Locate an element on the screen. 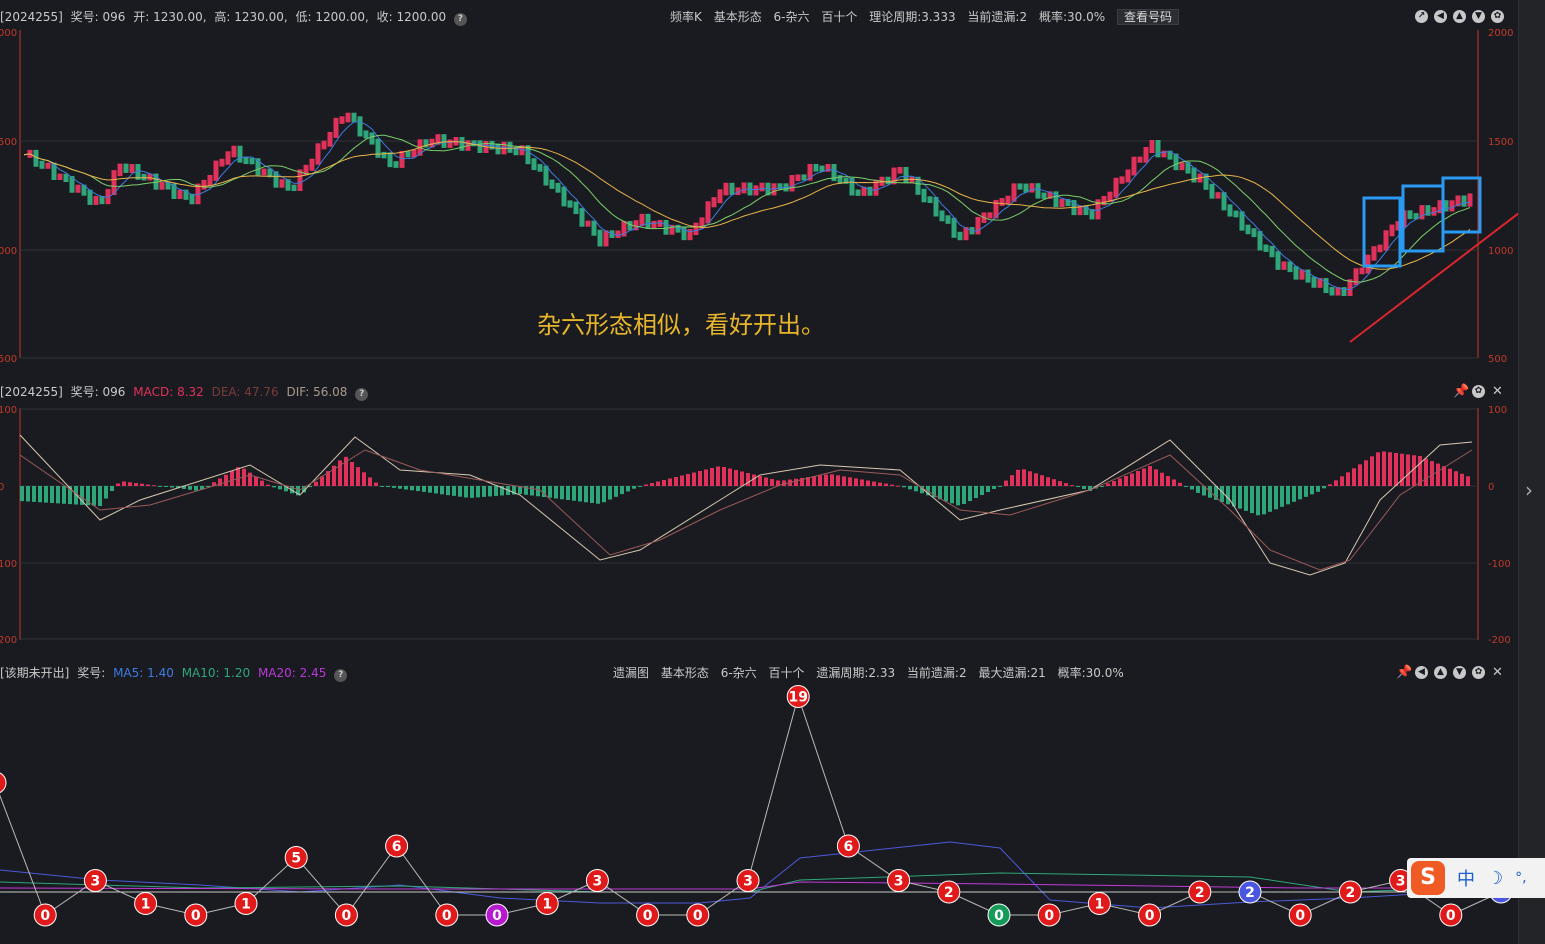 The image size is (1545, 944). ime-moon-icon: ☽ is located at coordinates (1495, 878).